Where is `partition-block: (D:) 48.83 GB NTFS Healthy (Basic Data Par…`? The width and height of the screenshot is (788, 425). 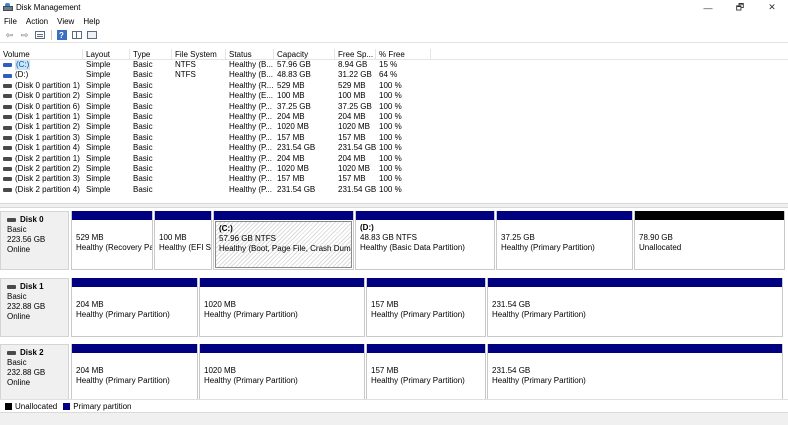 partition-block: (D:) 48.83 GB NTFS Healthy (Basic Data Par… is located at coordinates (425, 240).